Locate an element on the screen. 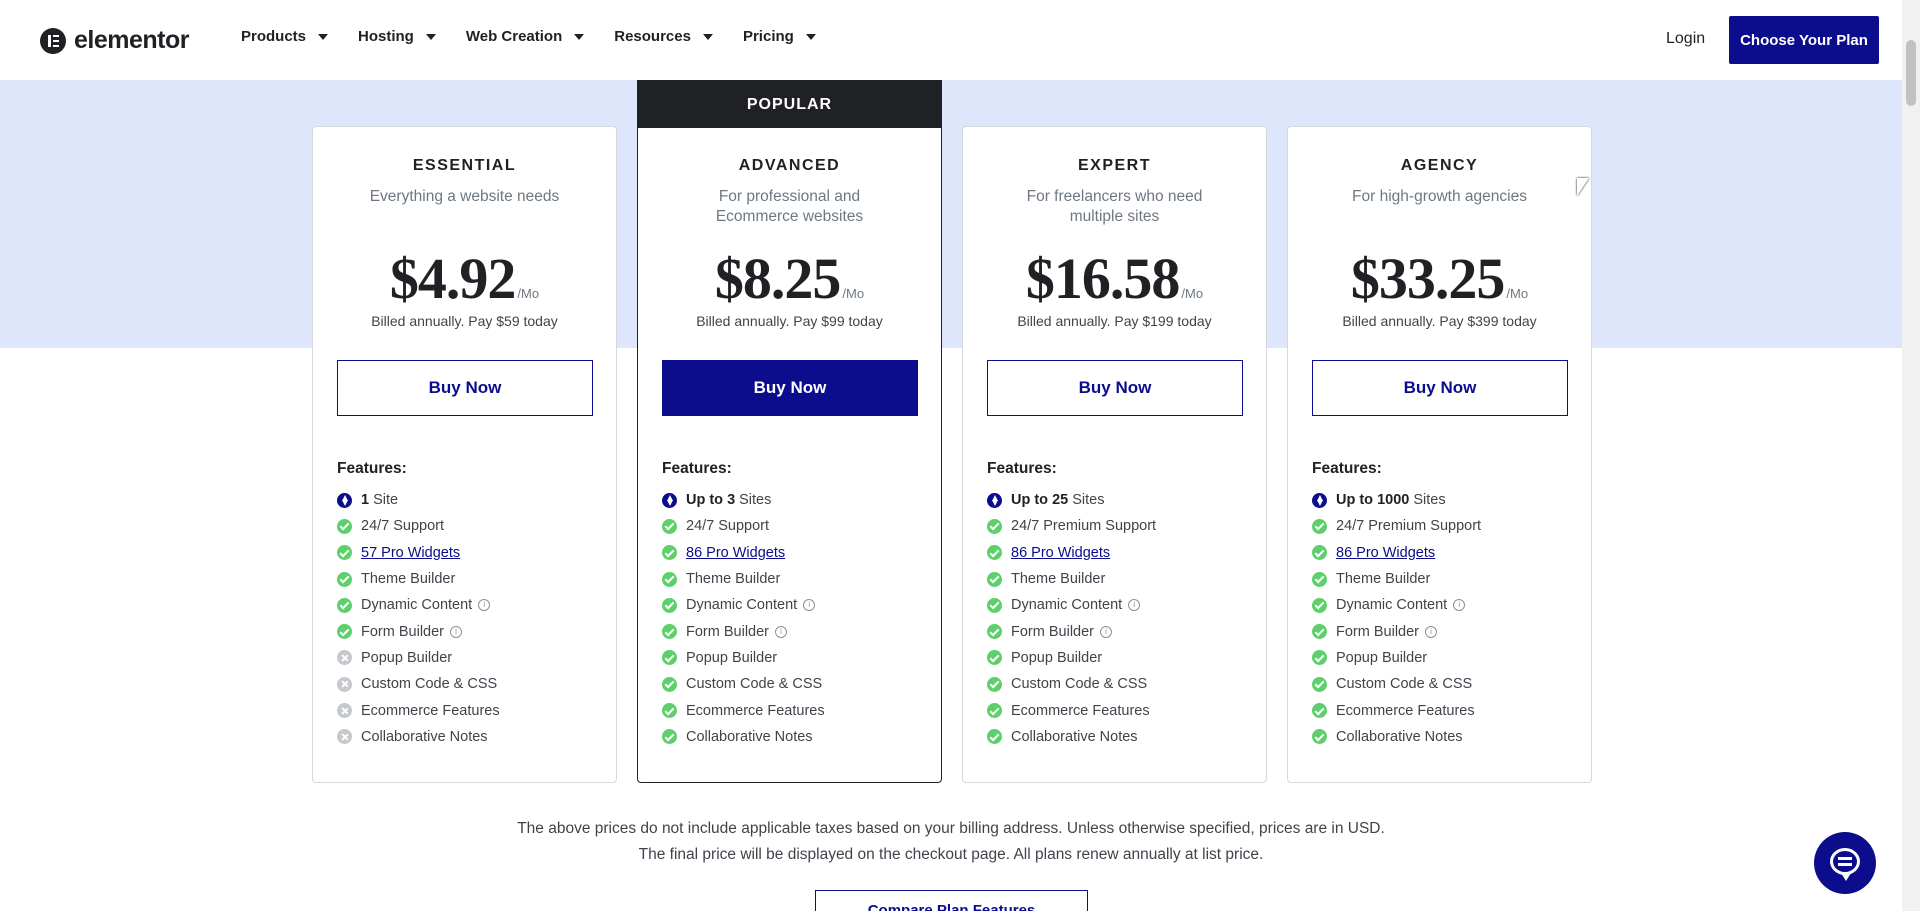 This screenshot has height=911, width=1920. nav-item-web-creation: Web Creation is located at coordinates (525, 36).